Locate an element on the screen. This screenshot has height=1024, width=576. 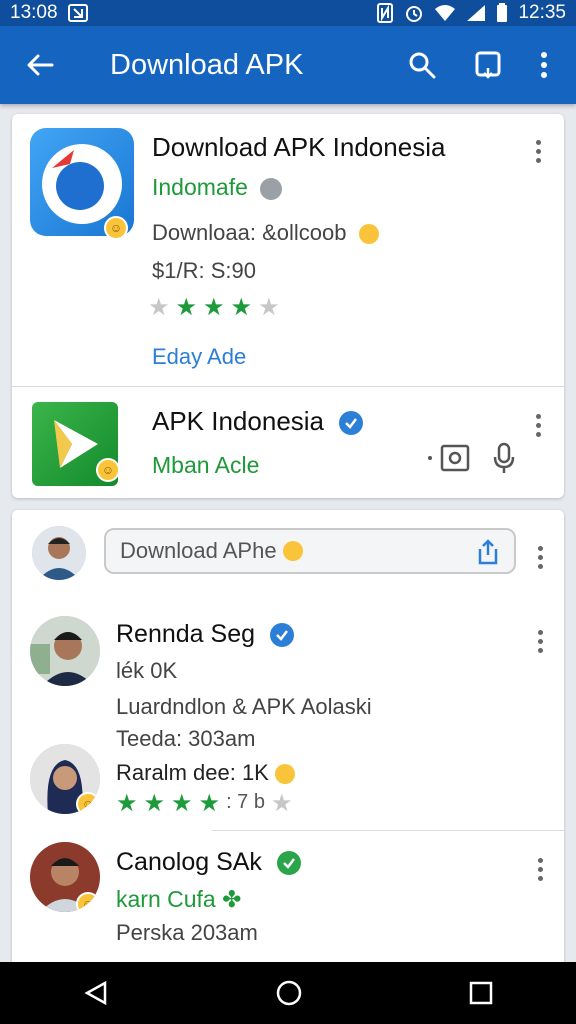
alarm-icon is located at coordinates (414, 13).